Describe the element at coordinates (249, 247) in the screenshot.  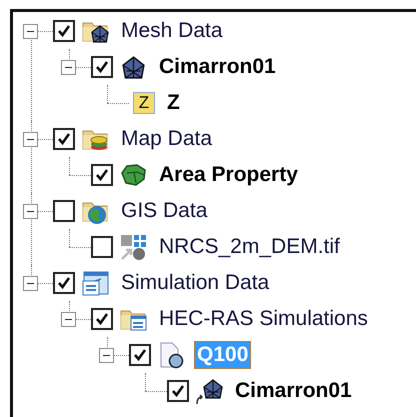
I see `tree-item-label: NRCS_2m_DEM.tif` at that location.